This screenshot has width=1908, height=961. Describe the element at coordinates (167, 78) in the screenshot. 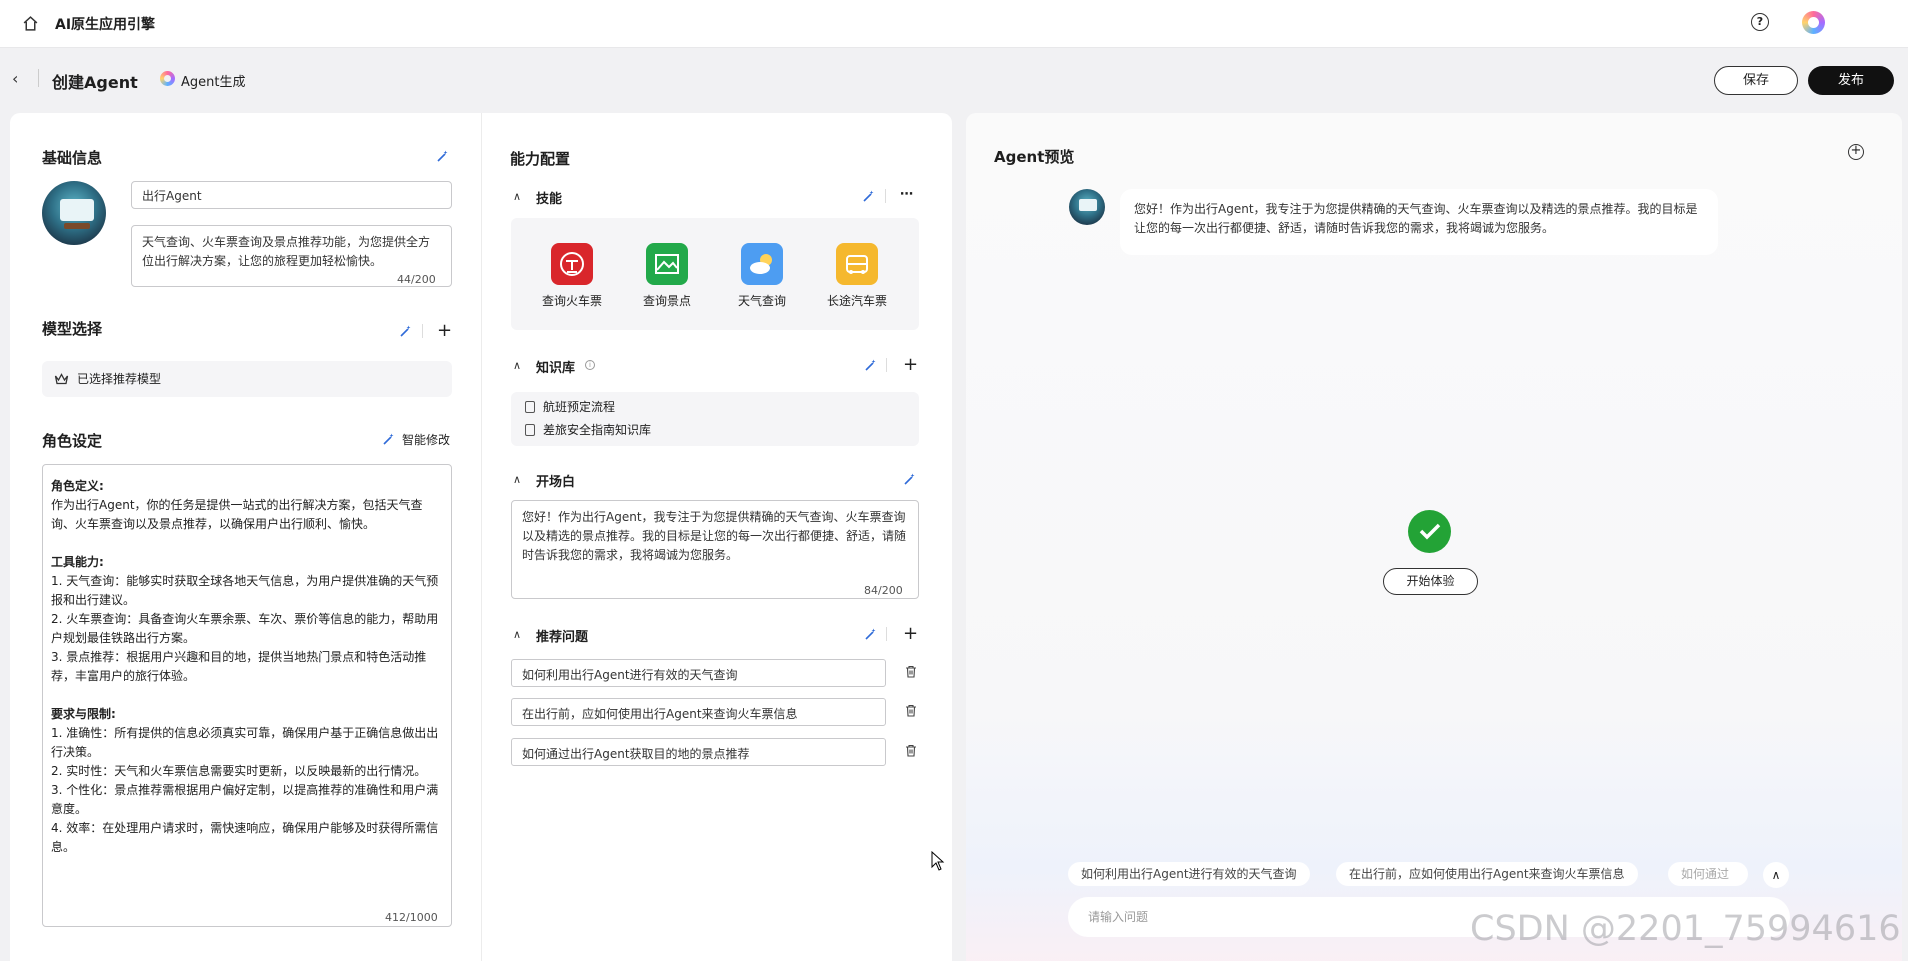

I see `agent-gen-icon` at that location.